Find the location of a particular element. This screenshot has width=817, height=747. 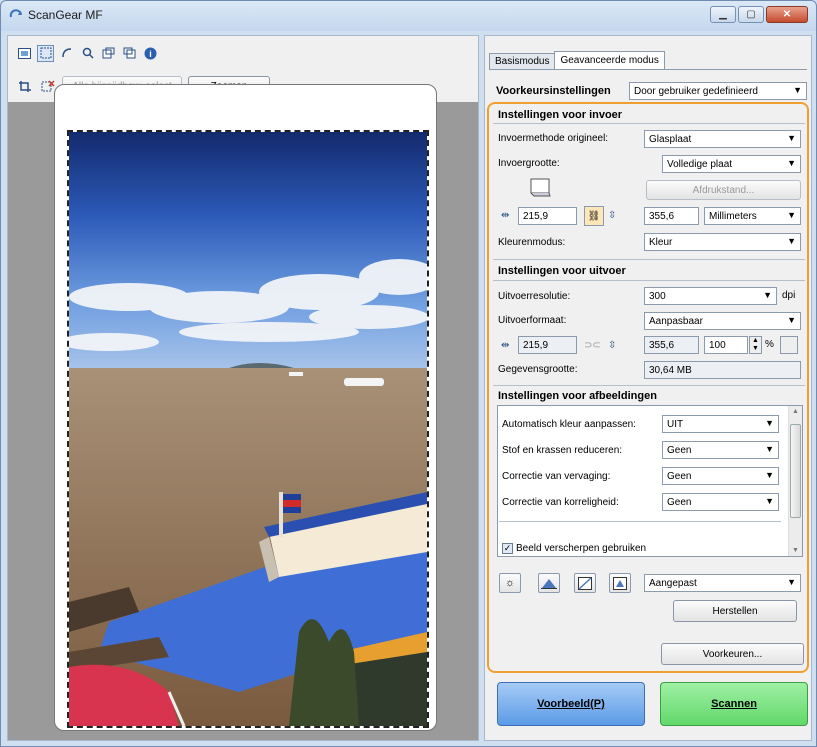

fading-label: Correctie van vervaging: is located at coordinates (556, 476).